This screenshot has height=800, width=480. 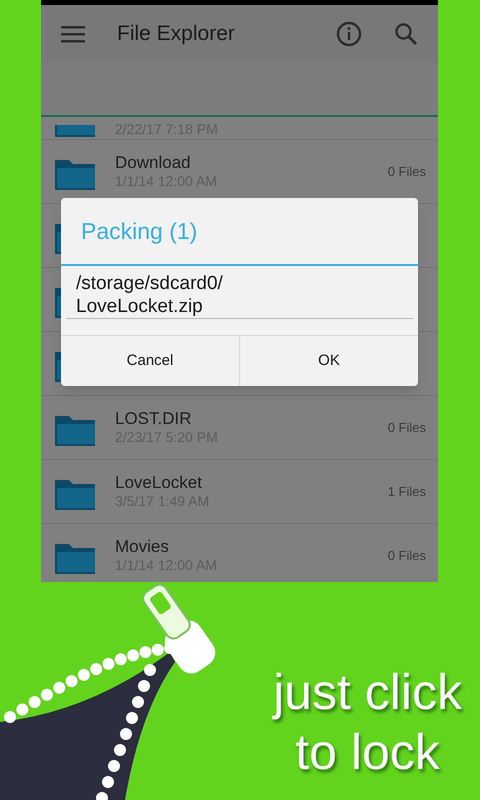 I want to click on folder-name: LOST.DIR, so click(x=154, y=419).